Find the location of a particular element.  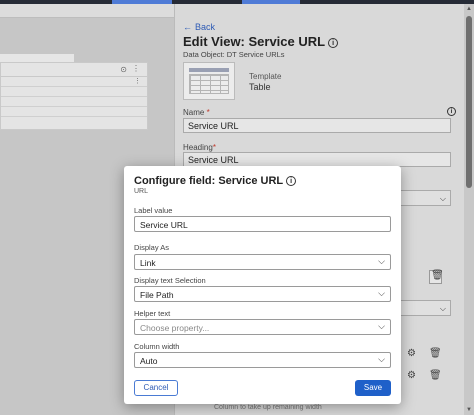

heading-label-text: Heading is located at coordinates (198, 147).